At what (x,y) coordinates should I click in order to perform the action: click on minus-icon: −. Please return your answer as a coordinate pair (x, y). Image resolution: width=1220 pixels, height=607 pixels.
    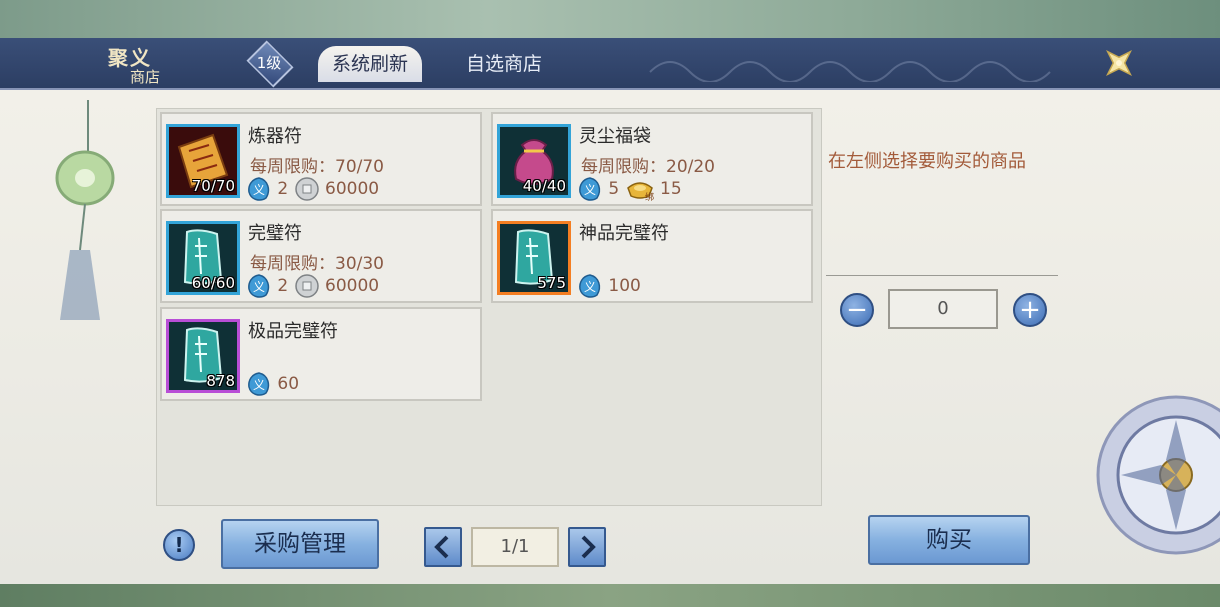
    Looking at the image, I should click on (857, 310).